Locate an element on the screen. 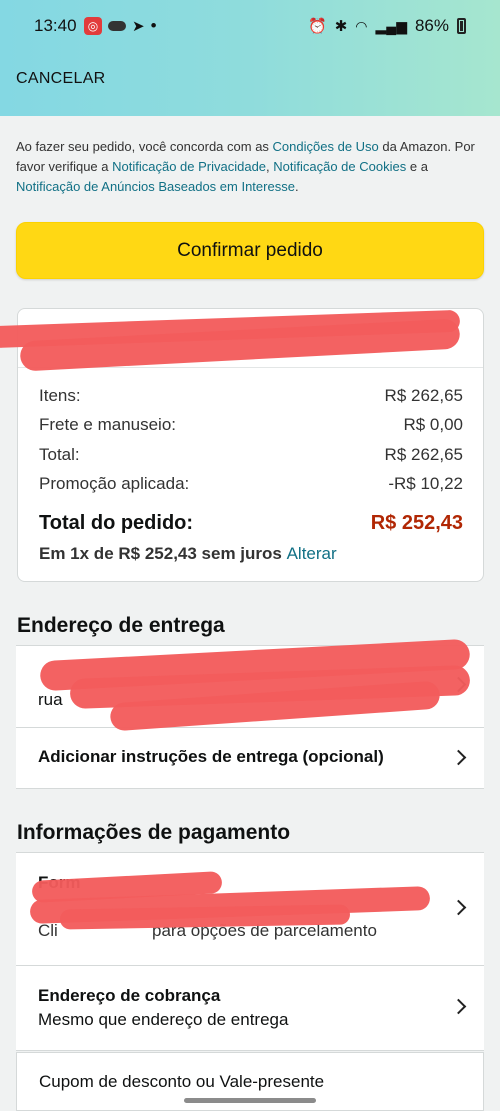  change-installments-link: Alterar is located at coordinates (312, 553).